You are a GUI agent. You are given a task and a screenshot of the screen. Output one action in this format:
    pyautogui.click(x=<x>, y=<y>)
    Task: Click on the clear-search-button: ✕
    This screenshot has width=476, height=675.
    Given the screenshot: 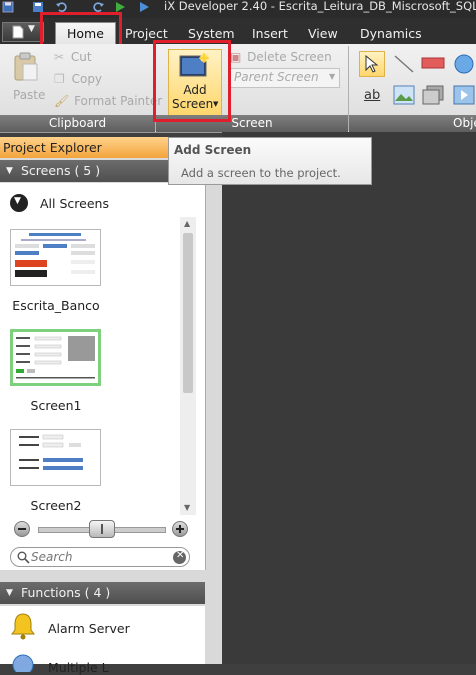 What is the action you would take?
    pyautogui.click(x=179, y=557)
    